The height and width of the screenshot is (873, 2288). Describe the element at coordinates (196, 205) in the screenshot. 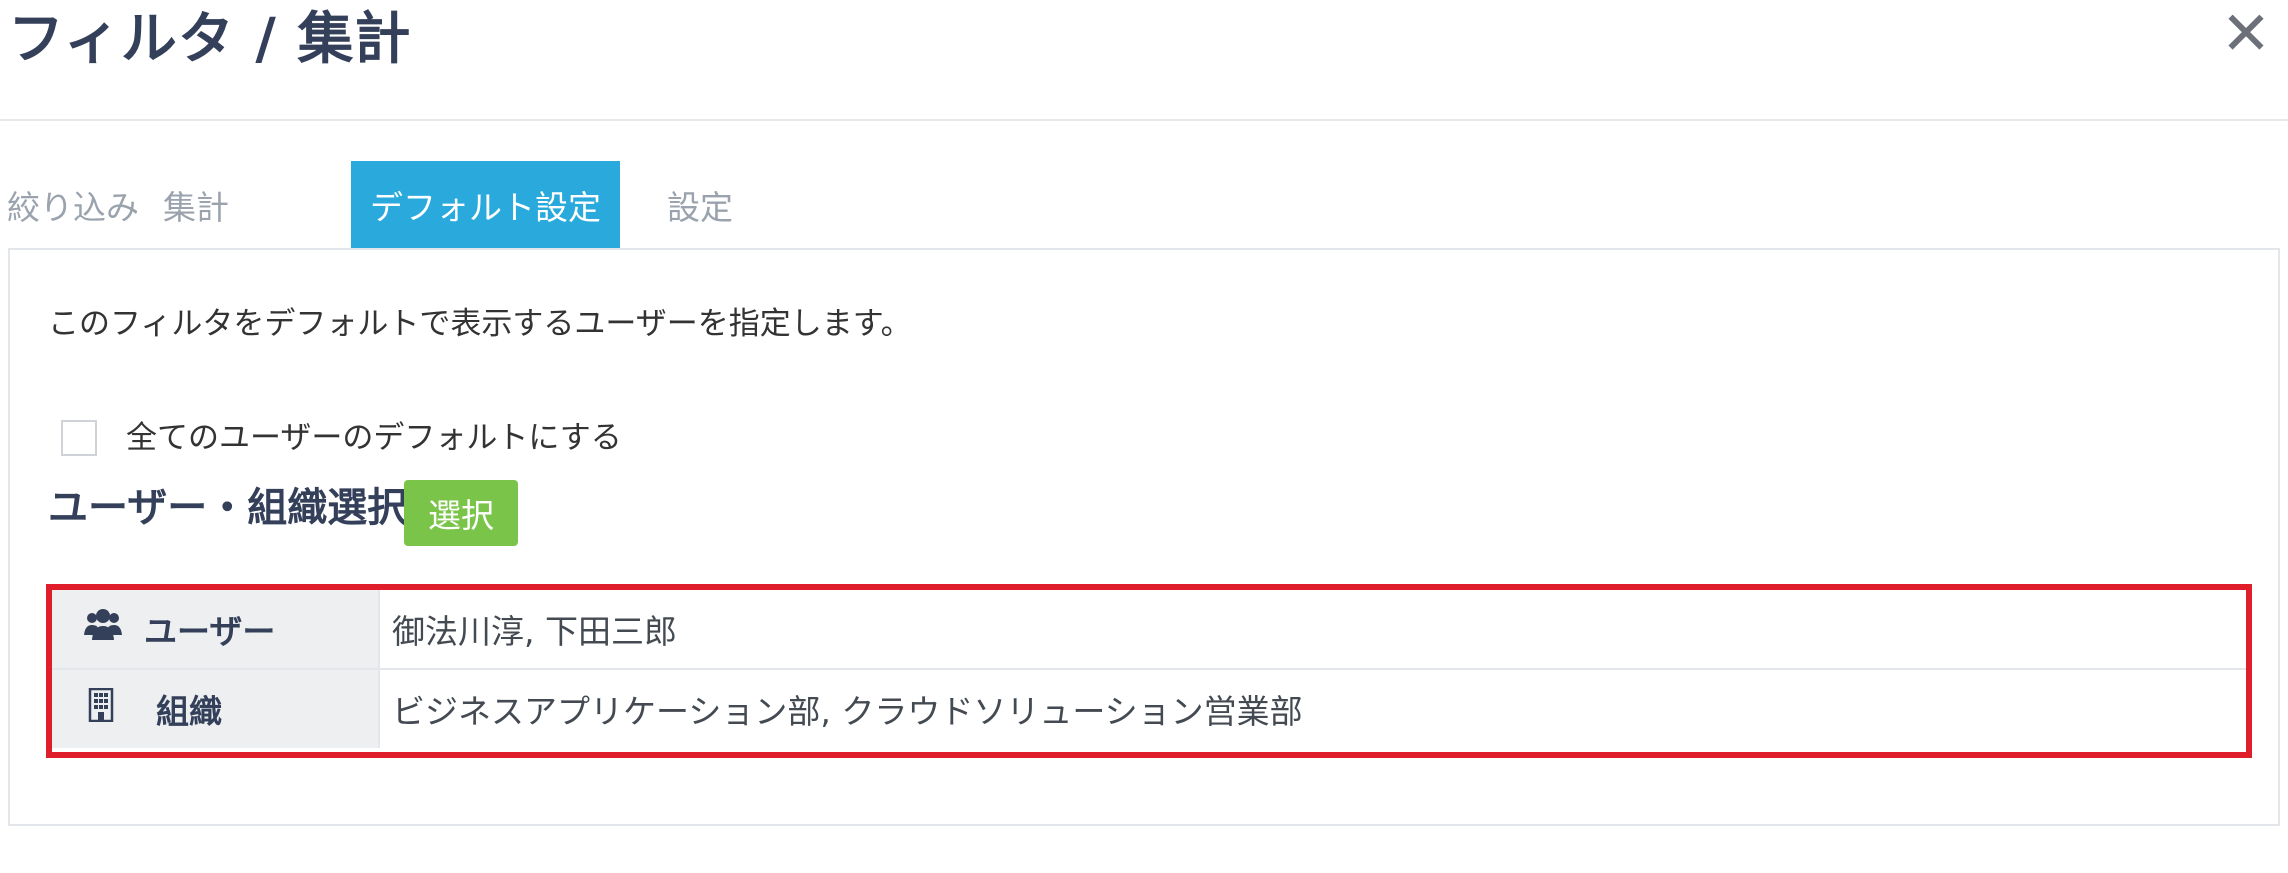

I see `tab-aggregate: 集計` at that location.